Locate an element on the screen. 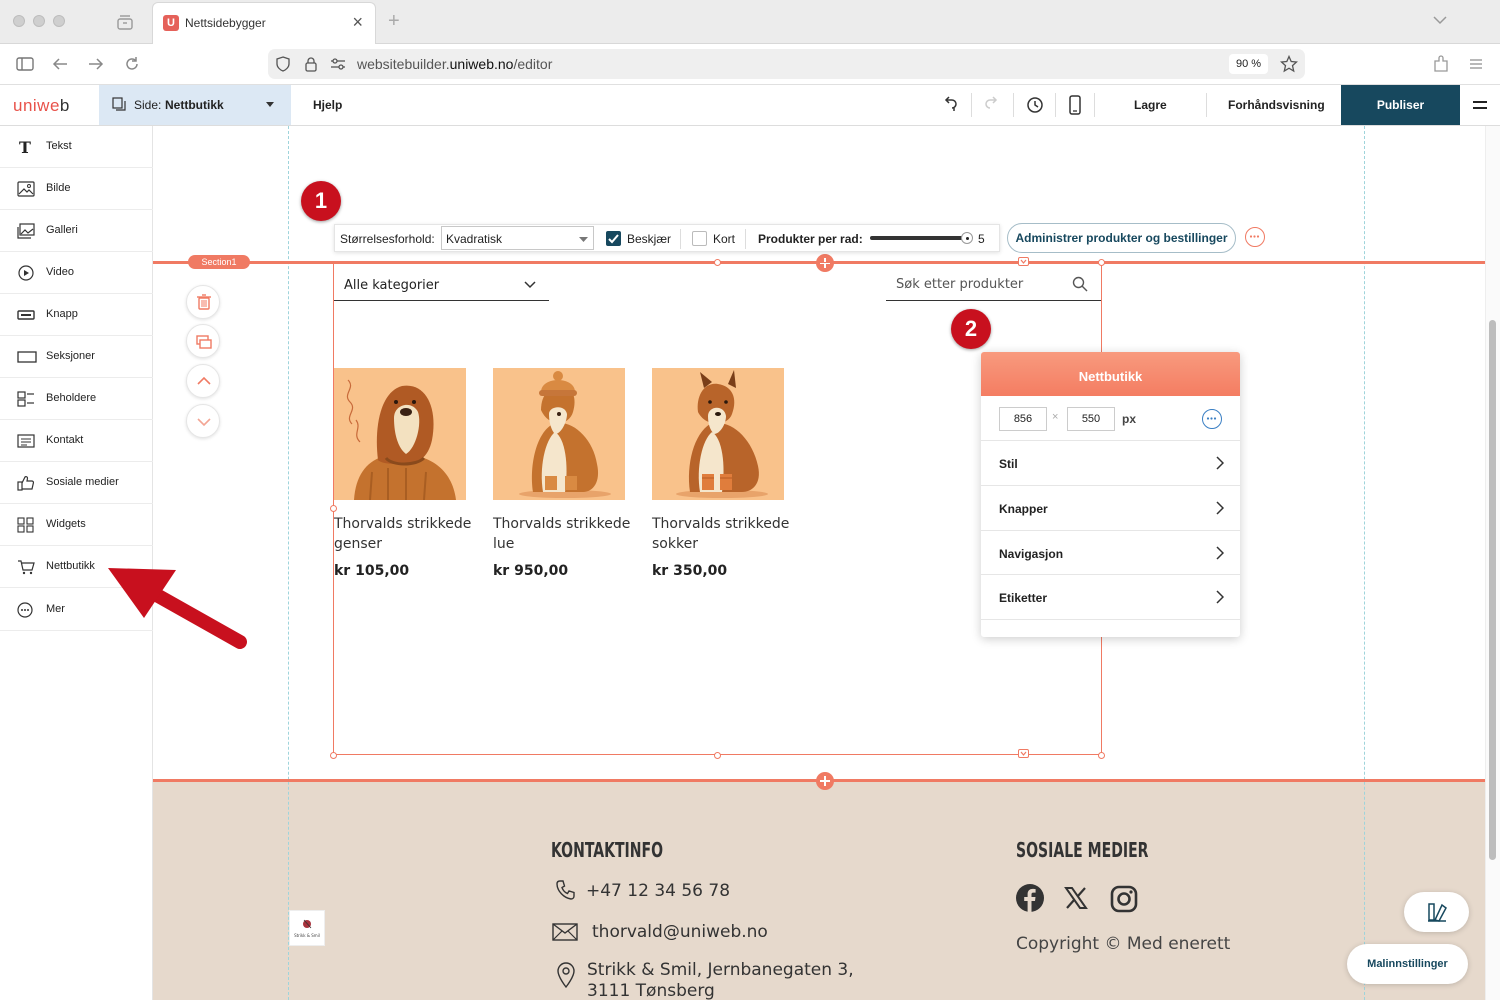 Image resolution: width=1500 pixels, height=1000 pixels. resize-handle-top is located at coordinates (717, 262).